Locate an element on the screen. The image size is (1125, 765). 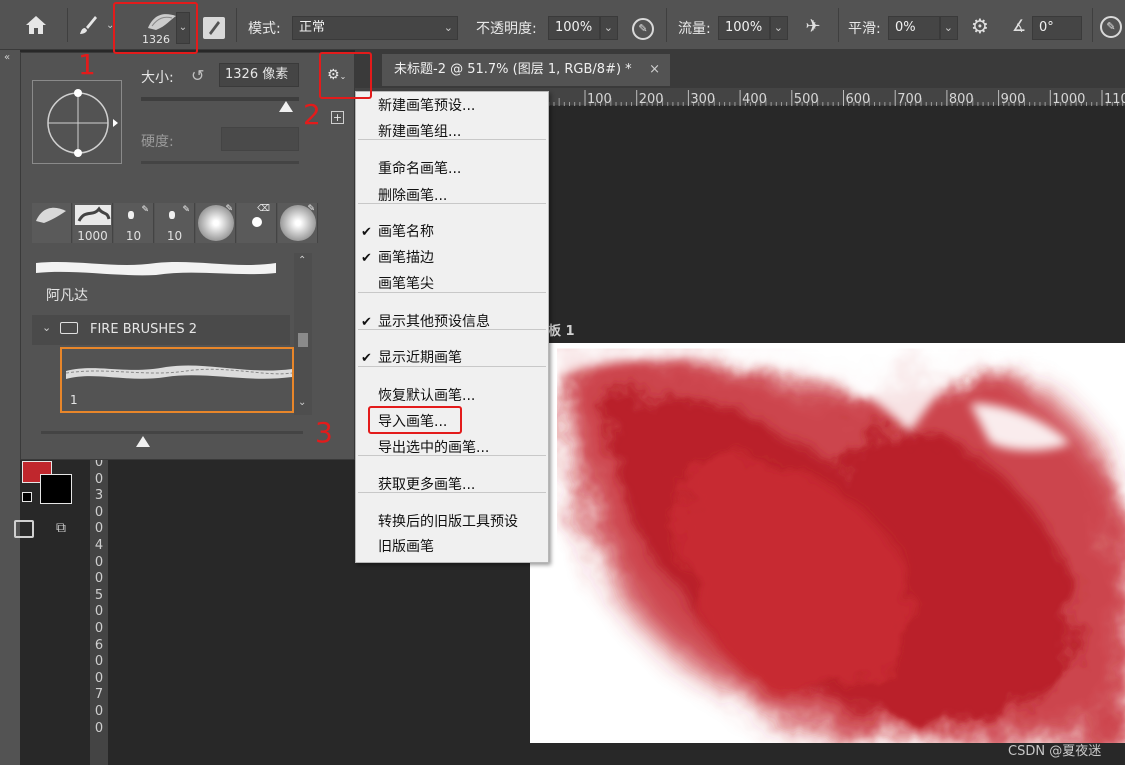
smoothing-field: 0% is located at coordinates (914, 28).